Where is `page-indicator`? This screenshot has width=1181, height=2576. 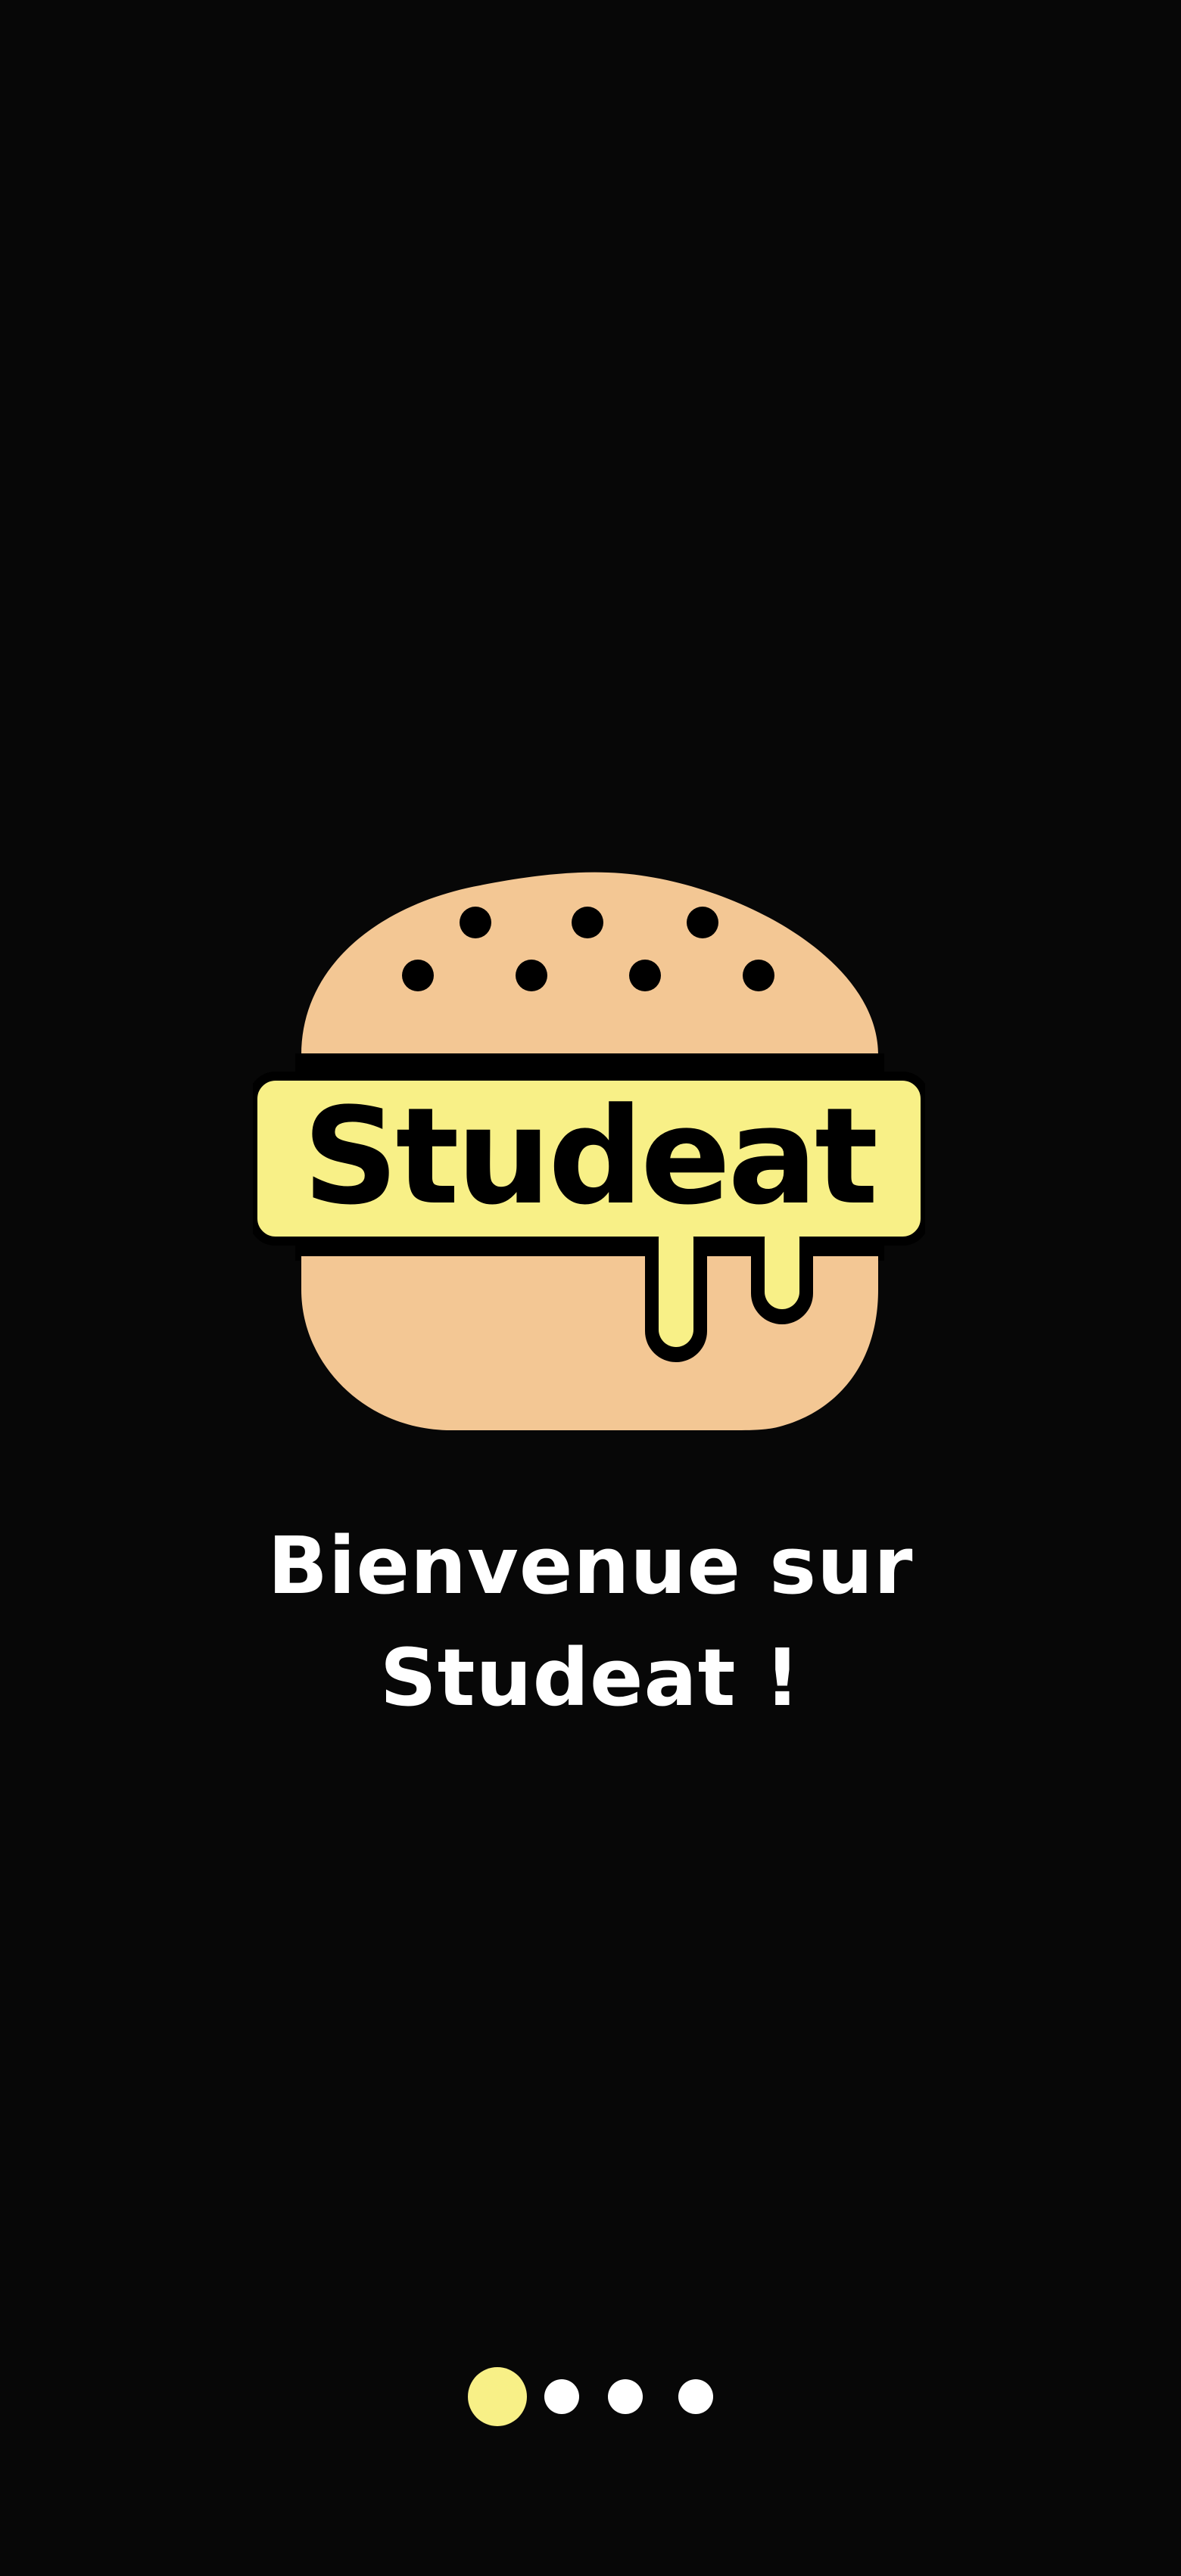 page-indicator is located at coordinates (590, 2397).